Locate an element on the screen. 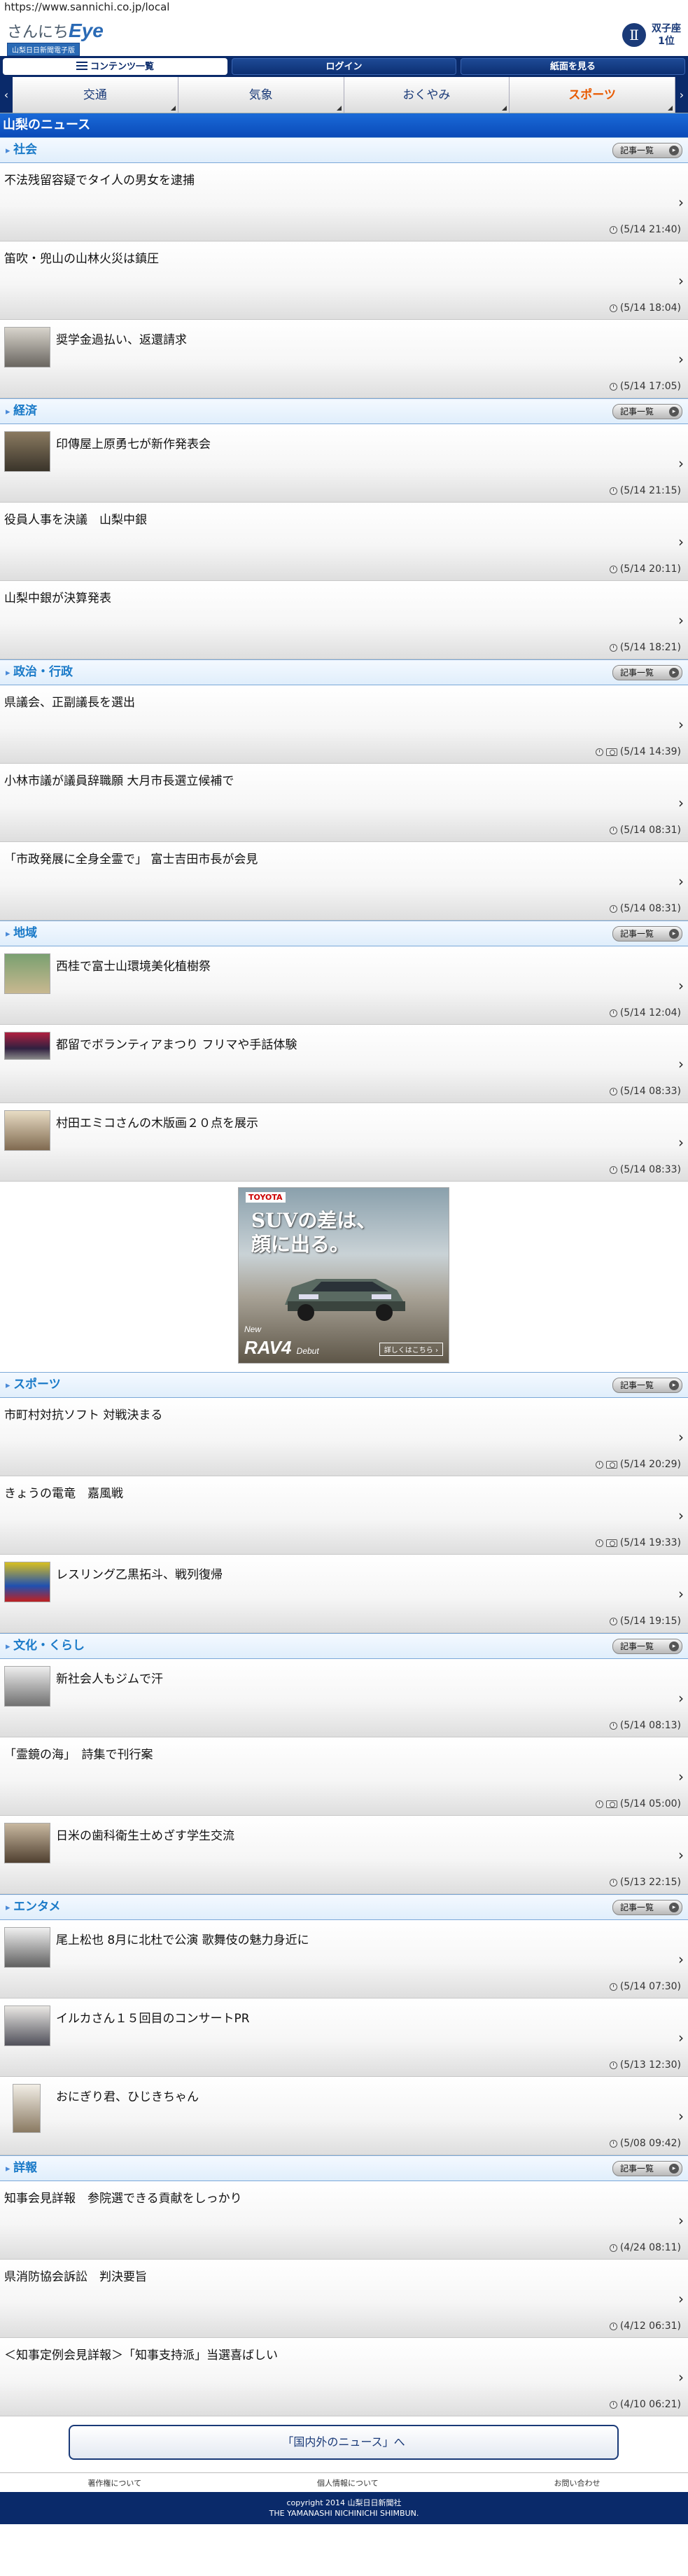 The width and height of the screenshot is (688, 2576). article-meta: (5/14 20:11) is located at coordinates (645, 569).